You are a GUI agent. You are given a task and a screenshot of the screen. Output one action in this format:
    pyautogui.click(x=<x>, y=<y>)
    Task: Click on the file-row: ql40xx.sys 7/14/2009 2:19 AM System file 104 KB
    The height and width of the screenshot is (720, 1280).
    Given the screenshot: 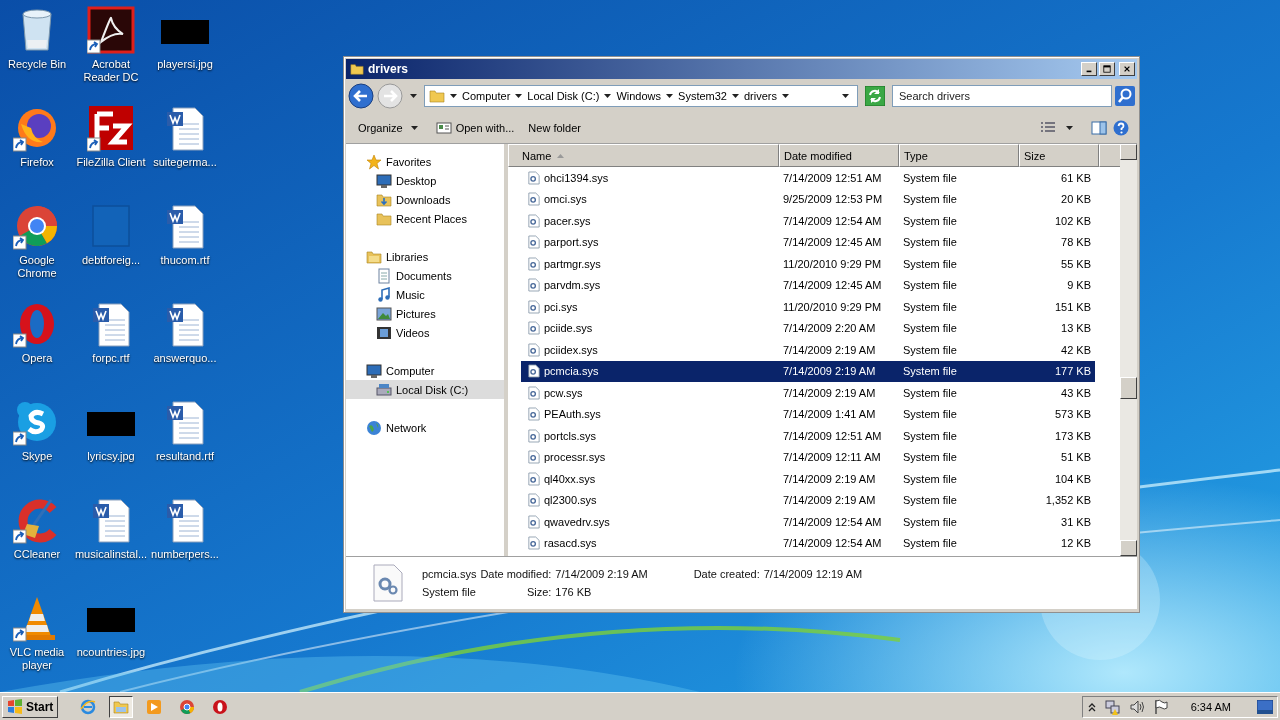 What is the action you would take?
    pyautogui.click(x=808, y=479)
    